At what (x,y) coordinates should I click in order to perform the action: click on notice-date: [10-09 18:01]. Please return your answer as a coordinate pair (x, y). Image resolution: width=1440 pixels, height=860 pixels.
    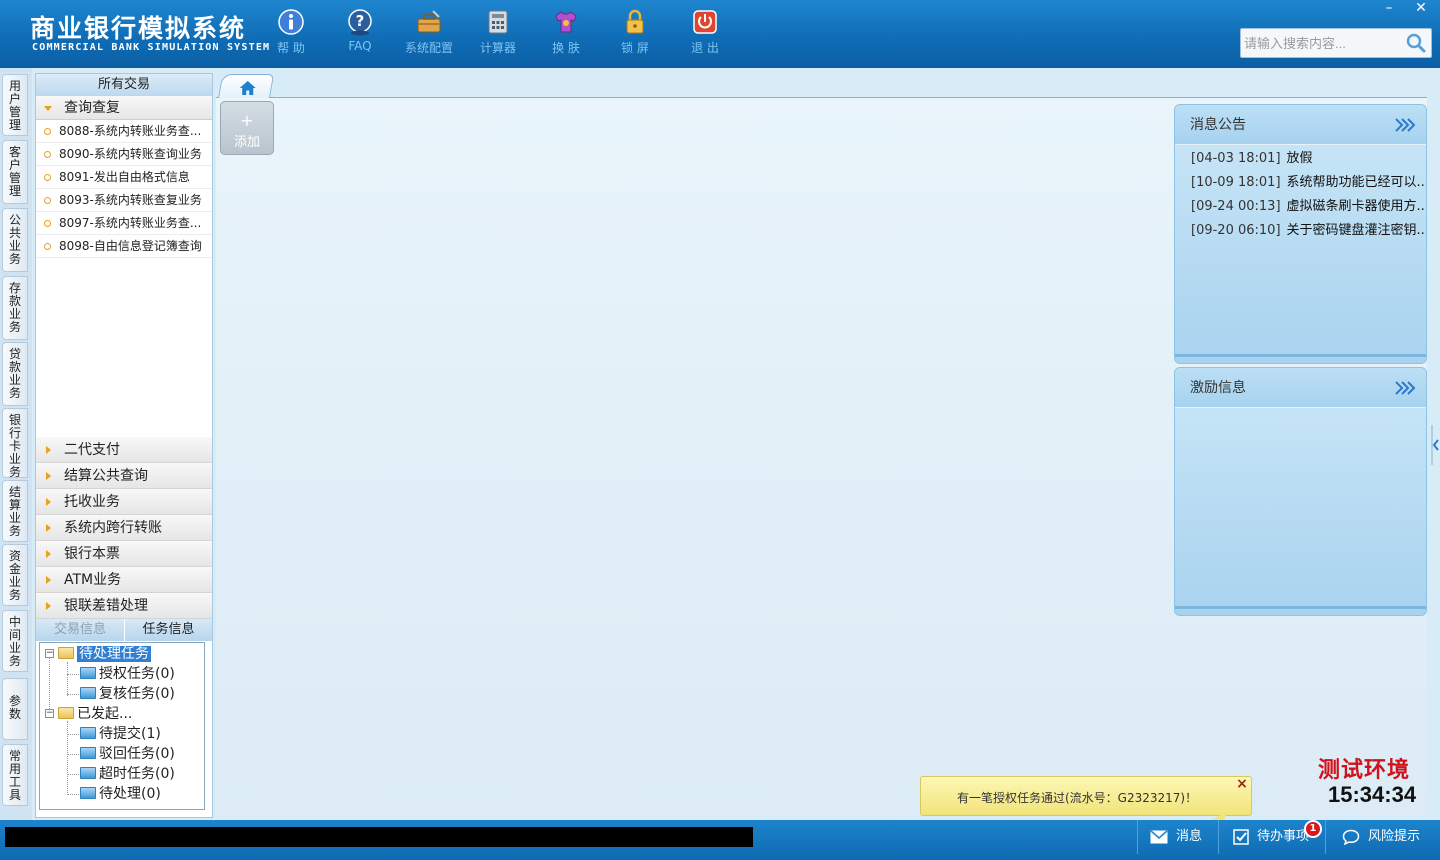
    Looking at the image, I should click on (1236, 182).